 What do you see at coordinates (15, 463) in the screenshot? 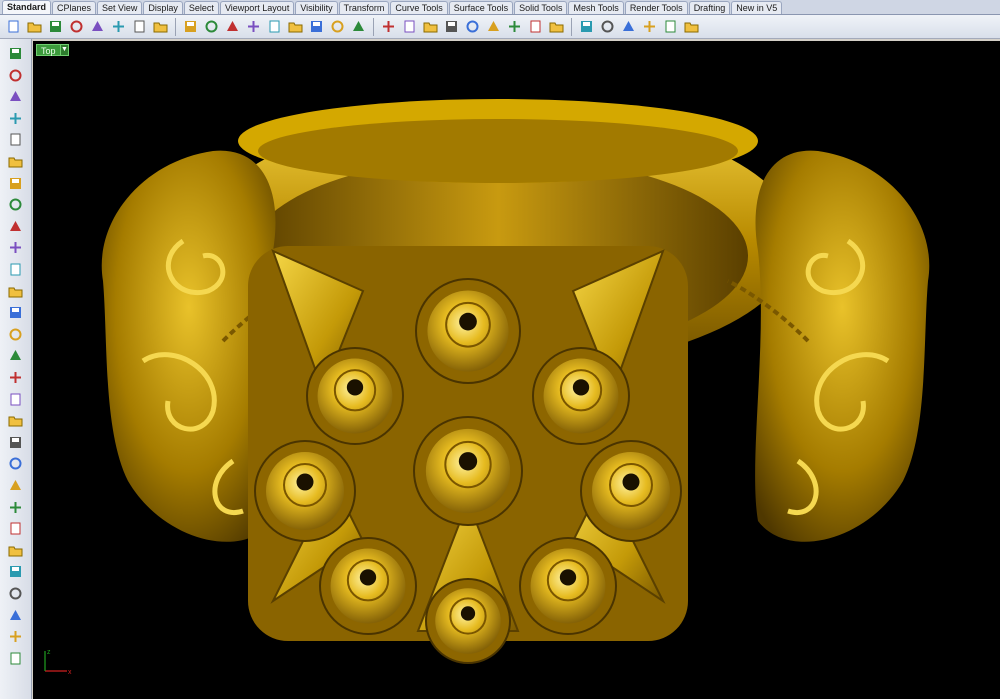
I see `transform-icon` at bounding box center [15, 463].